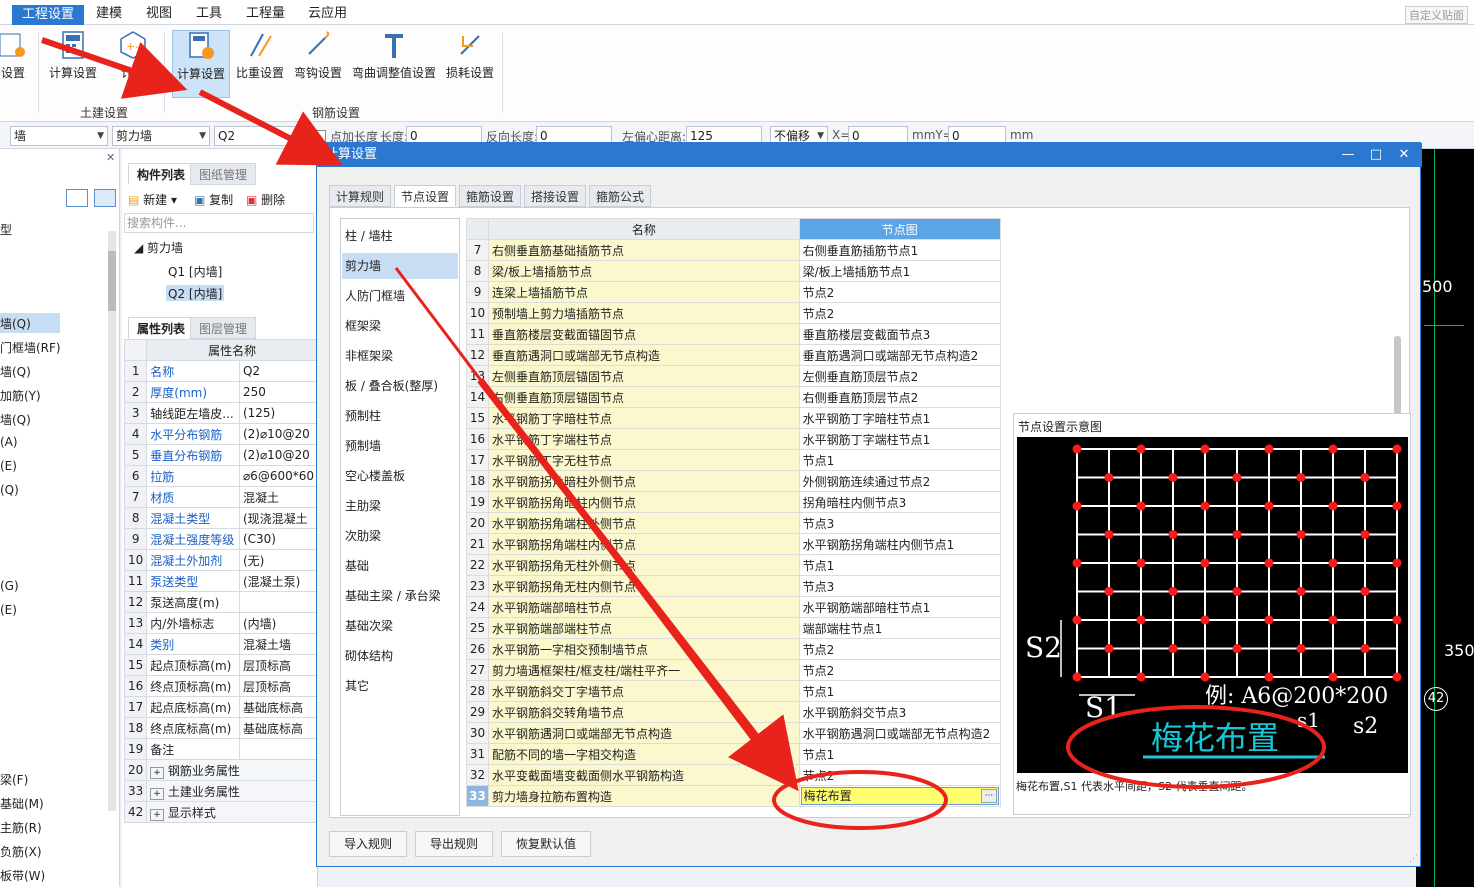  Describe the element at coordinates (77, 198) in the screenshot. I see `list-view-icon` at that location.